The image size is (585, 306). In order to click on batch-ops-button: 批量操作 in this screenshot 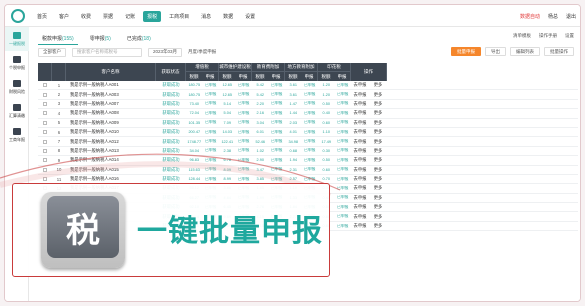, I will do `click(559, 51)`.